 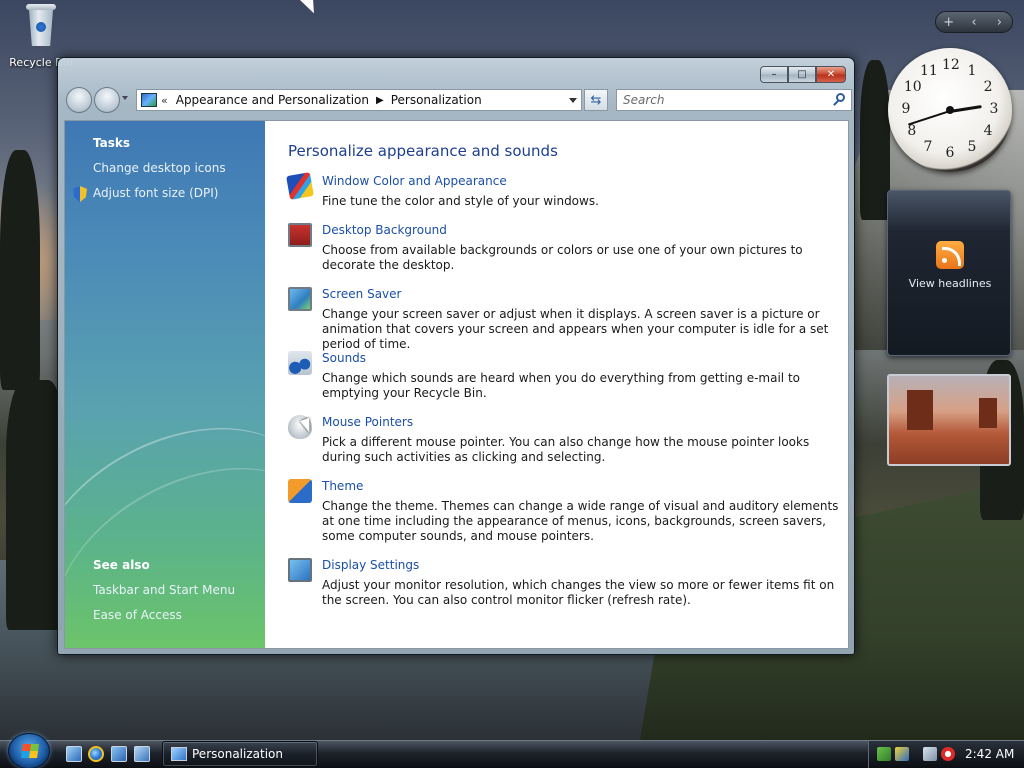 I want to click on taskbar-start-menu-link: Taskbar and Start Menu, so click(x=164, y=590).